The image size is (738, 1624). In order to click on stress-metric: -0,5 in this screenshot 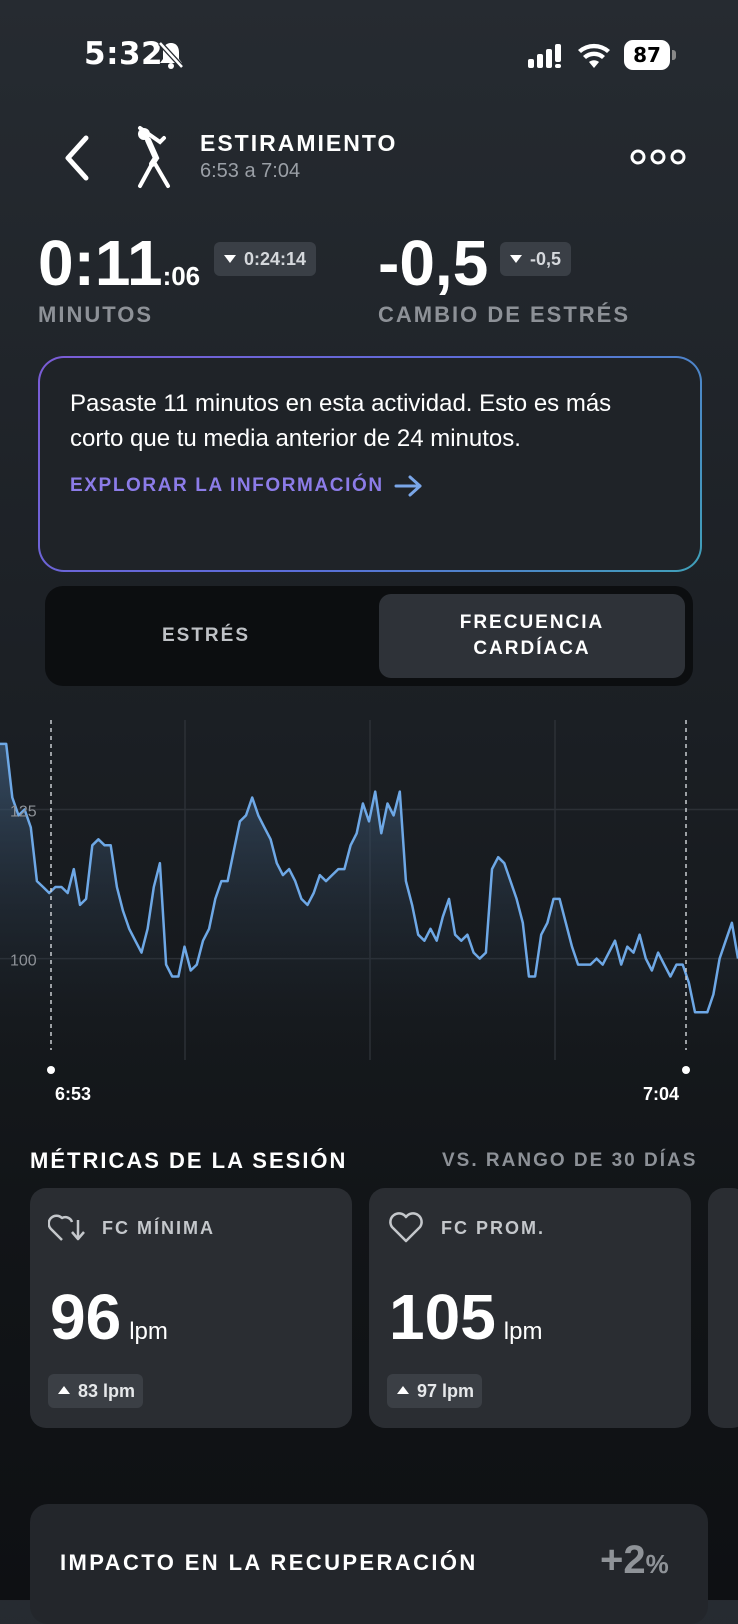, I will do `click(433, 263)`.